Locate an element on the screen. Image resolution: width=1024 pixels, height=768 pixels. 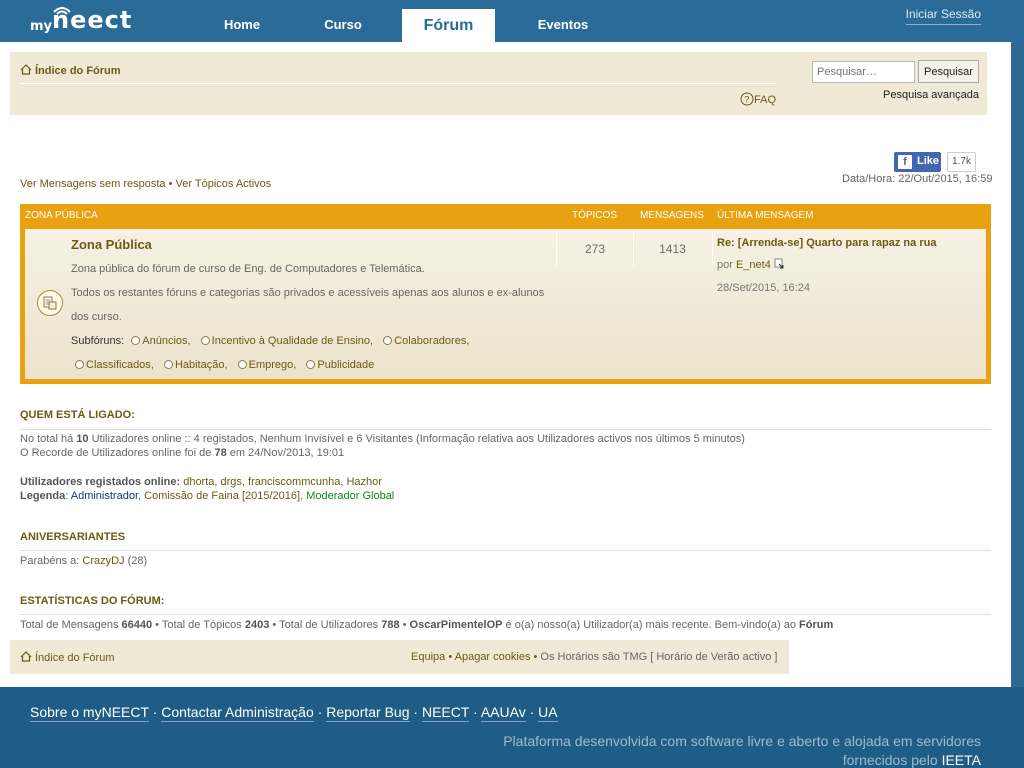
who-is-online-heading: QUEM ESTÁ LIGADO: is located at coordinates (77, 415).